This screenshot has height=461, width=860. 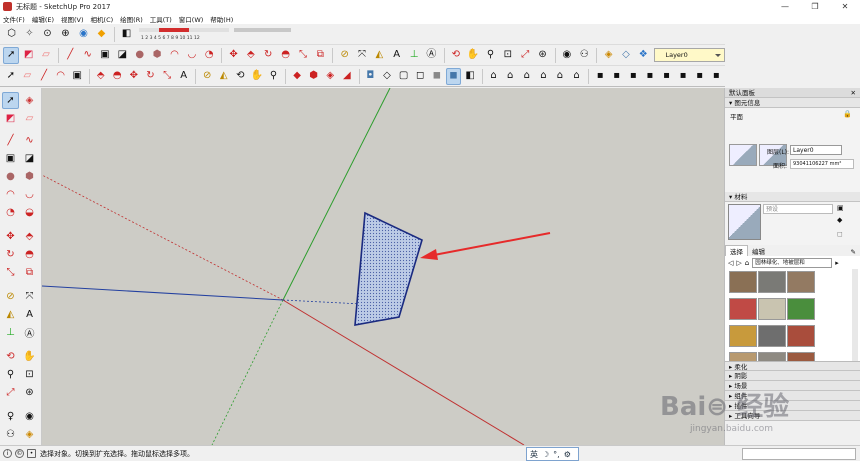 I want to click on material-library-select: 园林绿化、地被层和, so click(x=792, y=262).